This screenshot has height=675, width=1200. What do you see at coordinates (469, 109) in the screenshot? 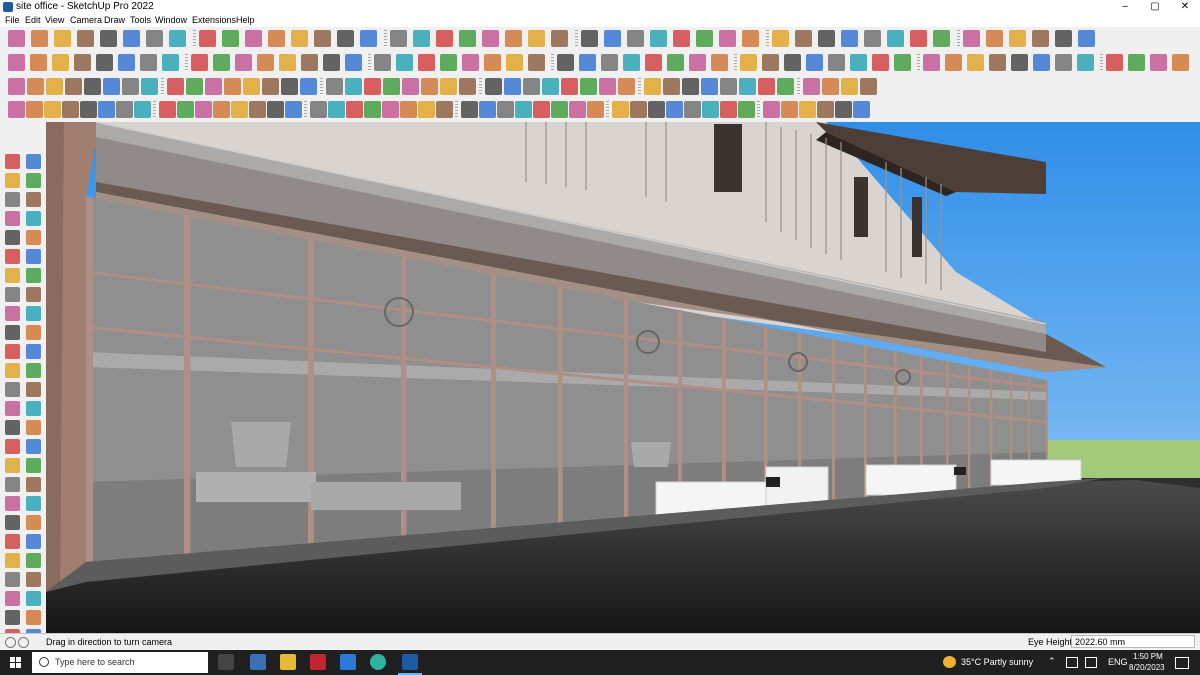
I see `eraser-icon` at bounding box center [469, 109].